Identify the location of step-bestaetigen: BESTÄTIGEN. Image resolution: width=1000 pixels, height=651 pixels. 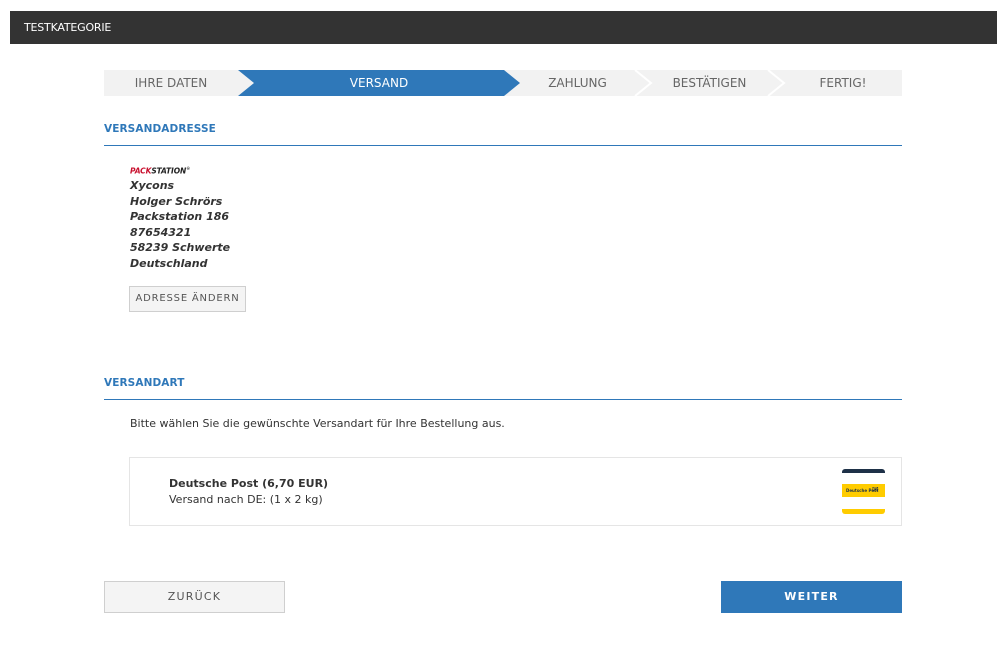
(709, 83).